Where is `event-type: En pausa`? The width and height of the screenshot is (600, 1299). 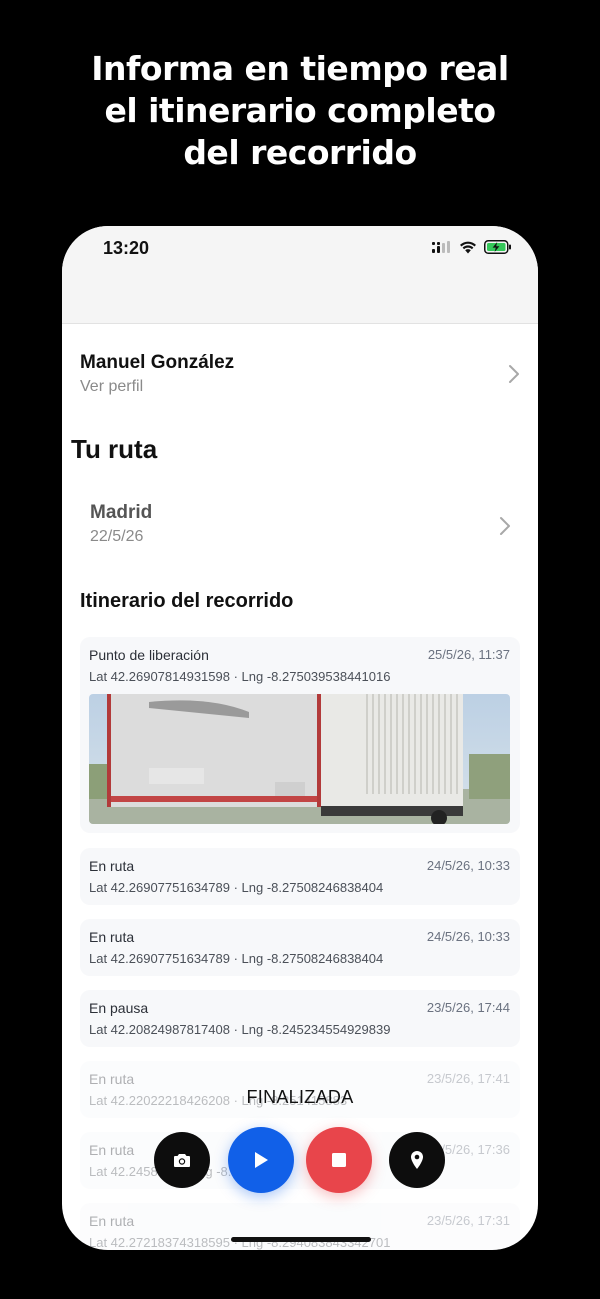 event-type: En pausa is located at coordinates (119, 1008).